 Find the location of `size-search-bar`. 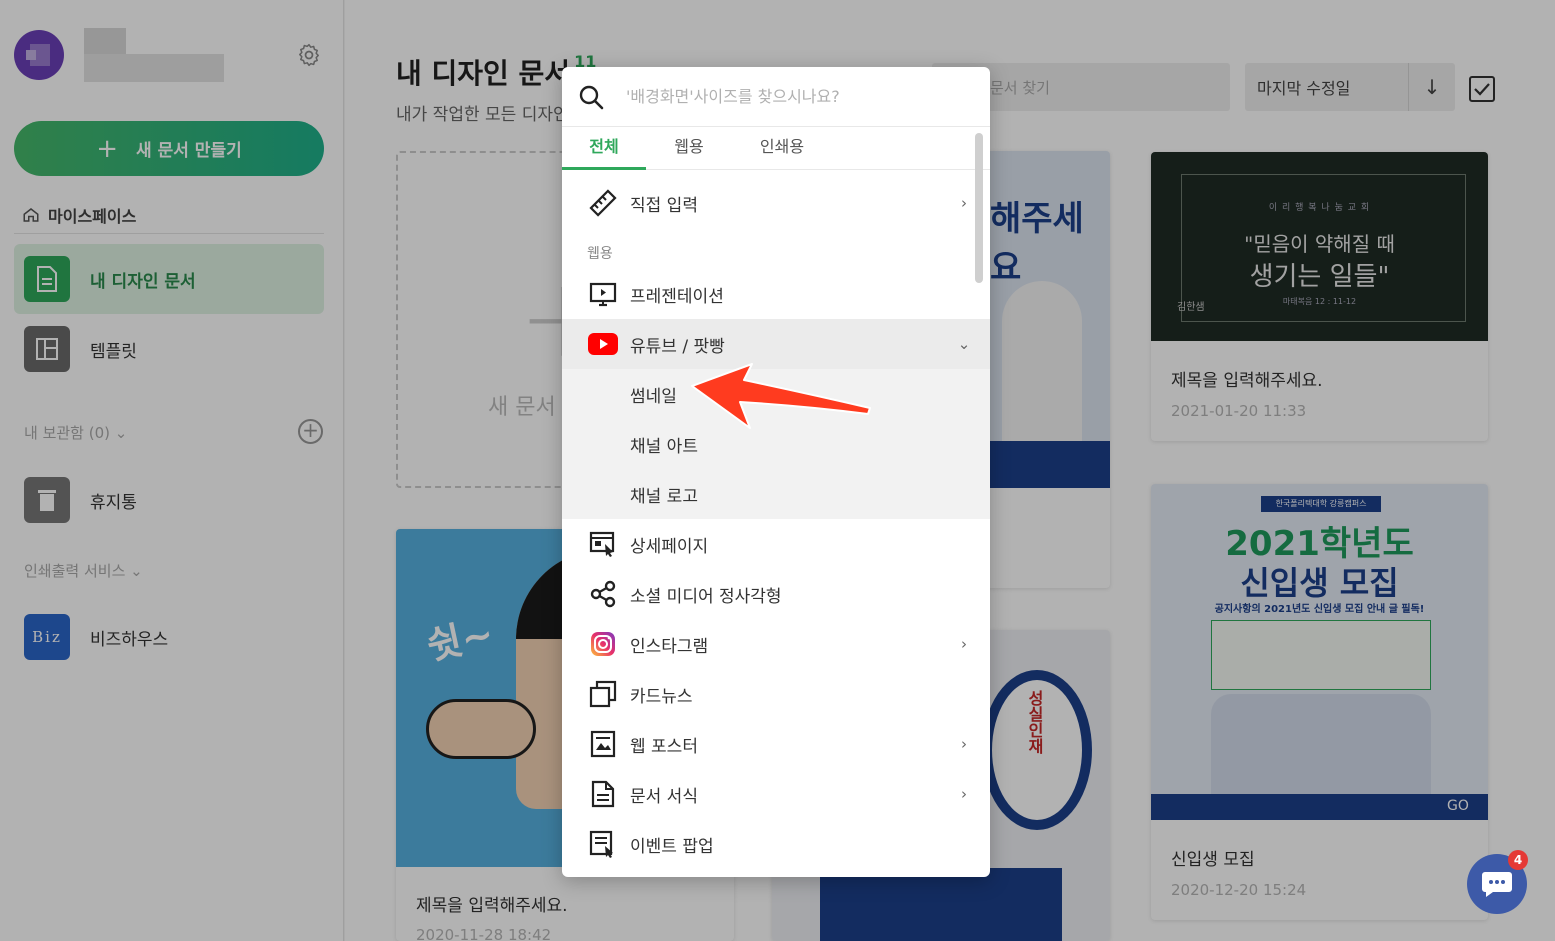

size-search-bar is located at coordinates (776, 97).